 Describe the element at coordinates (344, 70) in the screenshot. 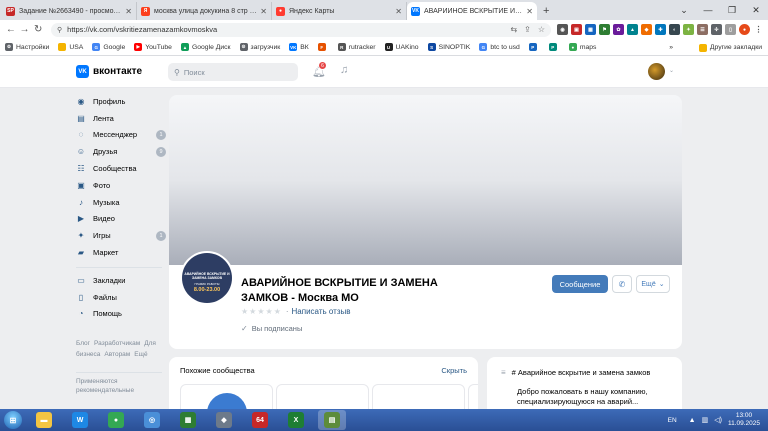

I see `music-icon: ♫` at that location.